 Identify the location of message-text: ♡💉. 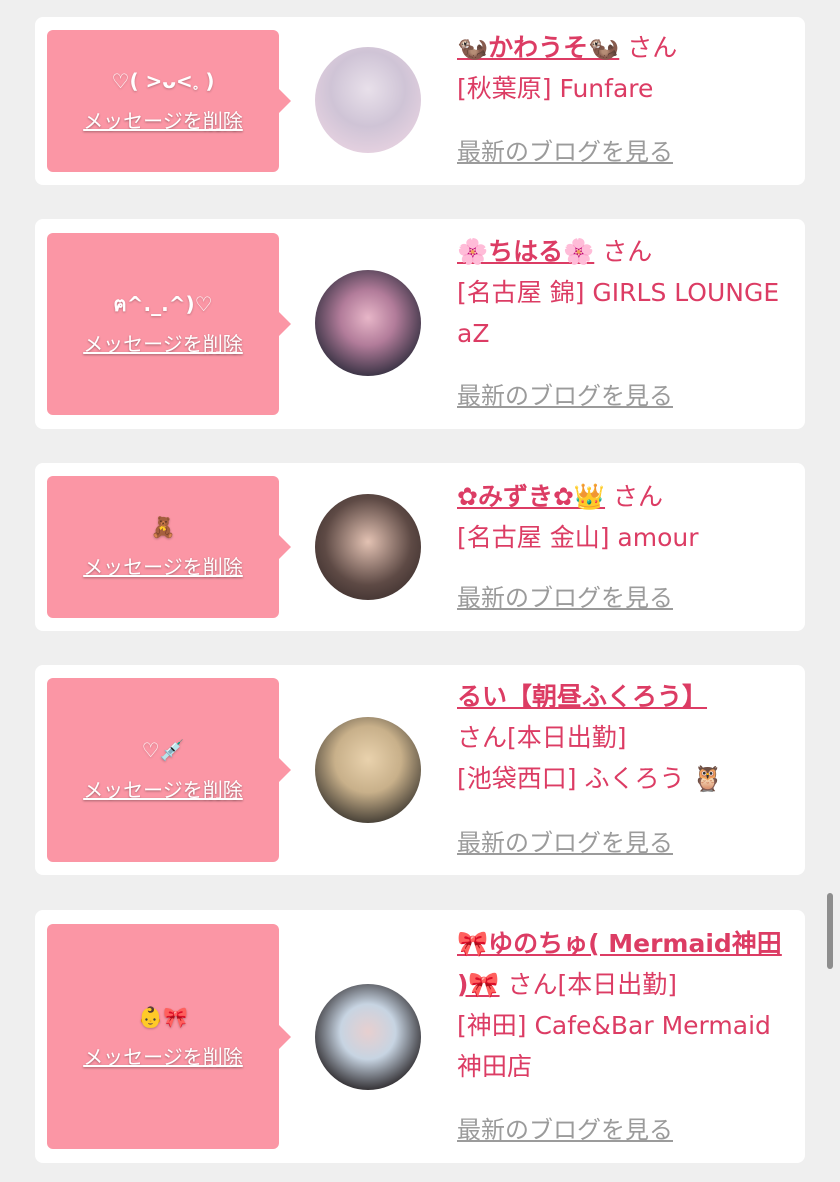
(163, 750).